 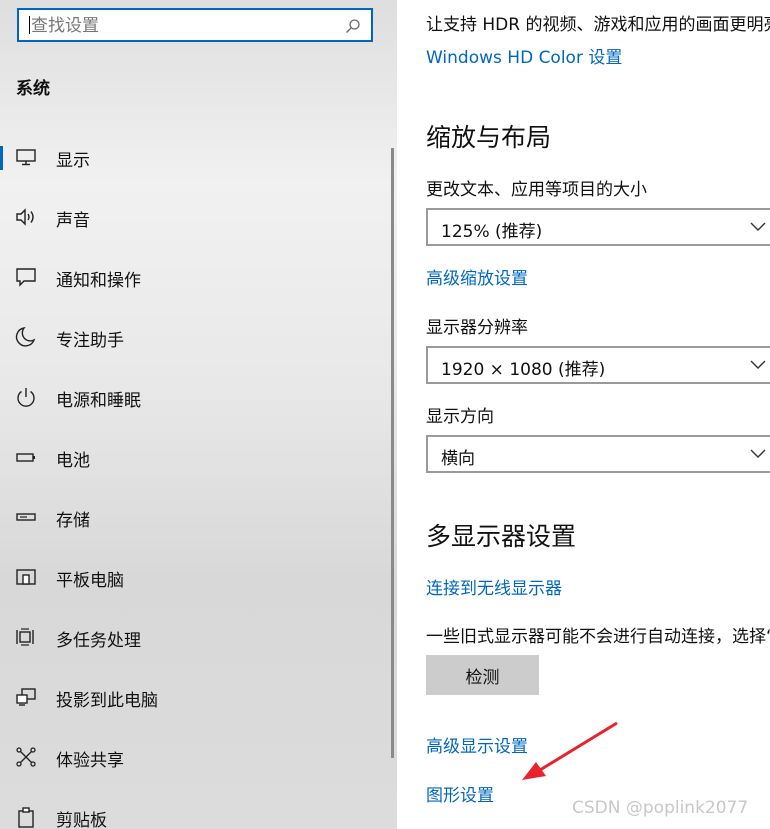 I want to click on resolution-label: 显示器分辨率, so click(x=477, y=328).